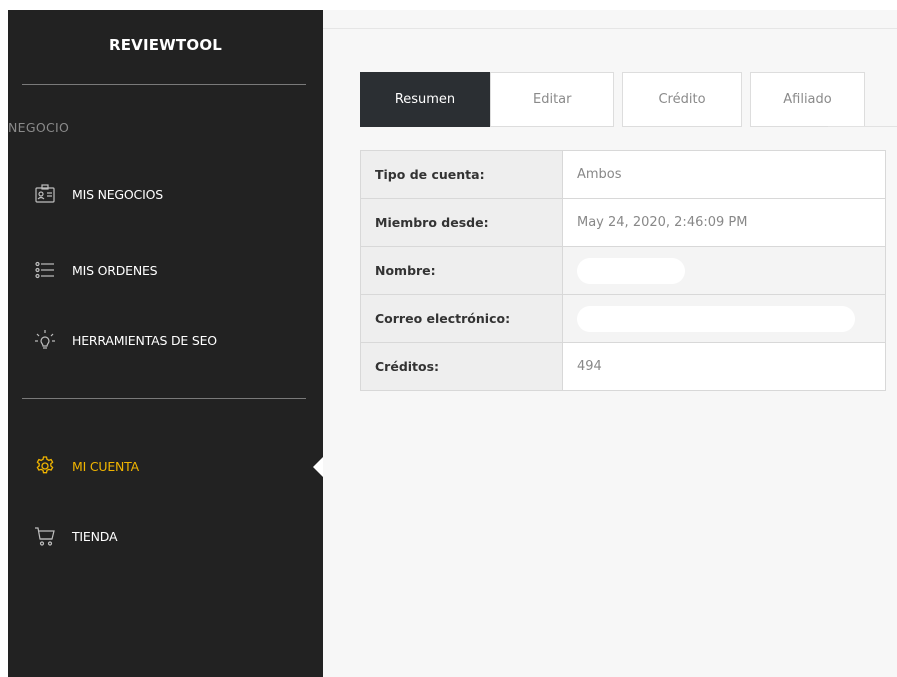 Image resolution: width=897 pixels, height=677 pixels. I want to click on sidebar-item-mis-negocios: MIS NEGOCIOS, so click(98, 194).